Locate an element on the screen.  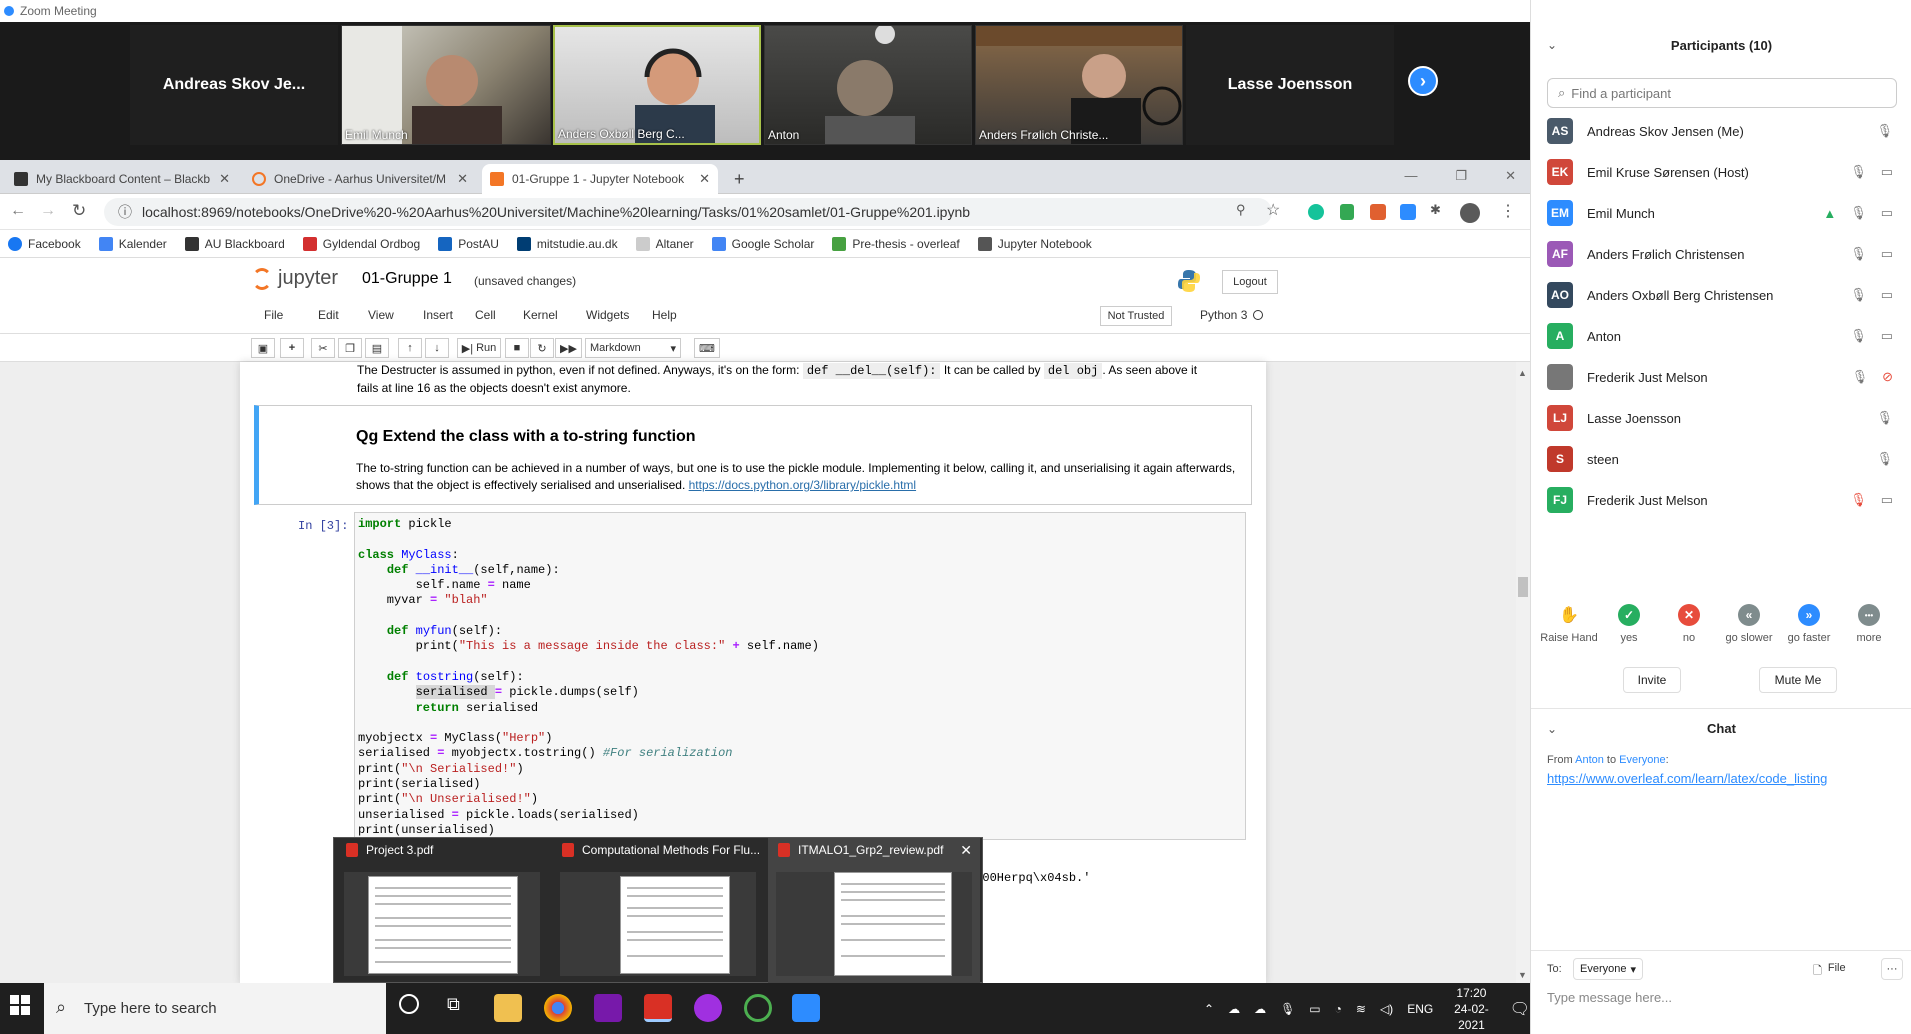
not-trusted-indicator: Not Trusted is located at coordinates (1136, 316).